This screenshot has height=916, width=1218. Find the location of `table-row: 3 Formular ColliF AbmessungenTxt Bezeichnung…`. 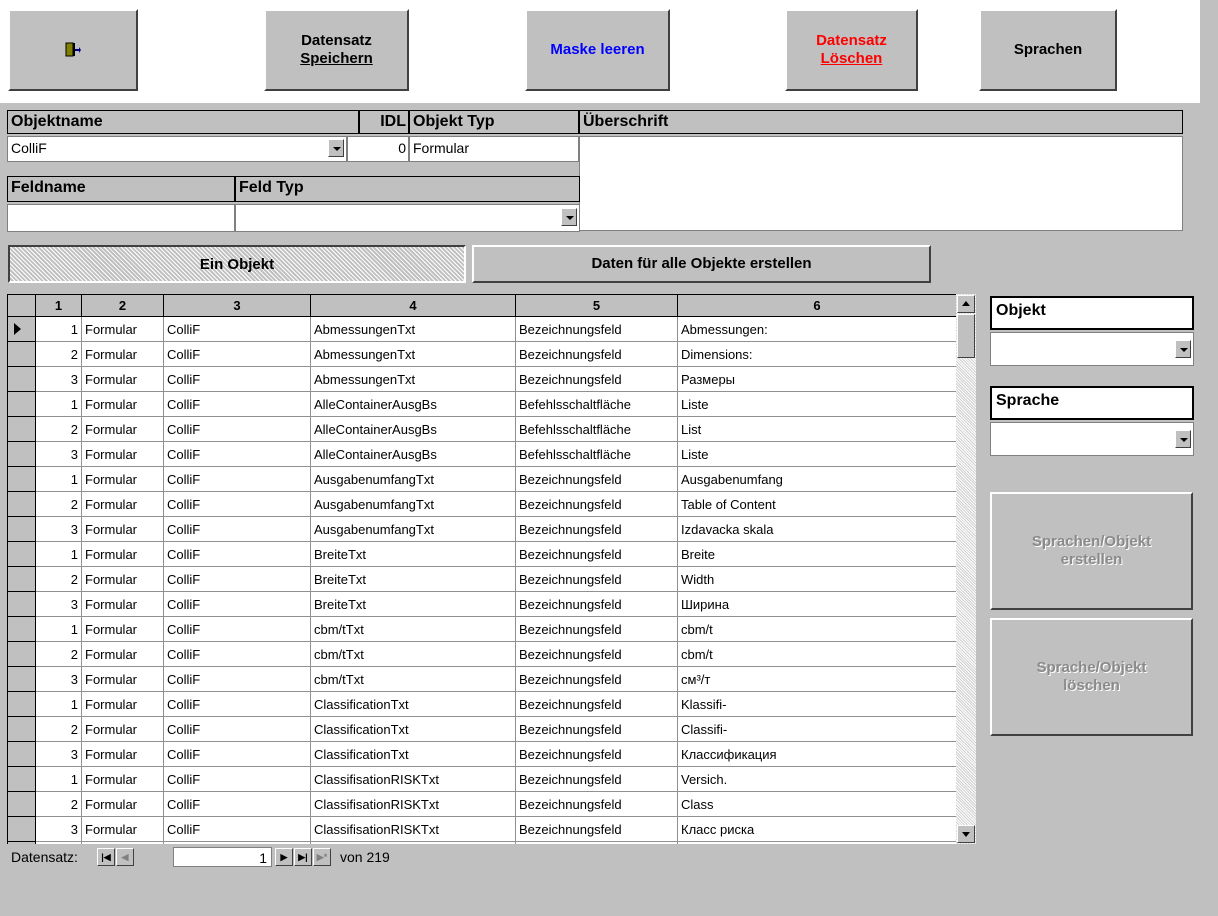

table-row: 3 Formular ColliF AbmessungenTxt Bezeichnung… is located at coordinates (481, 379).